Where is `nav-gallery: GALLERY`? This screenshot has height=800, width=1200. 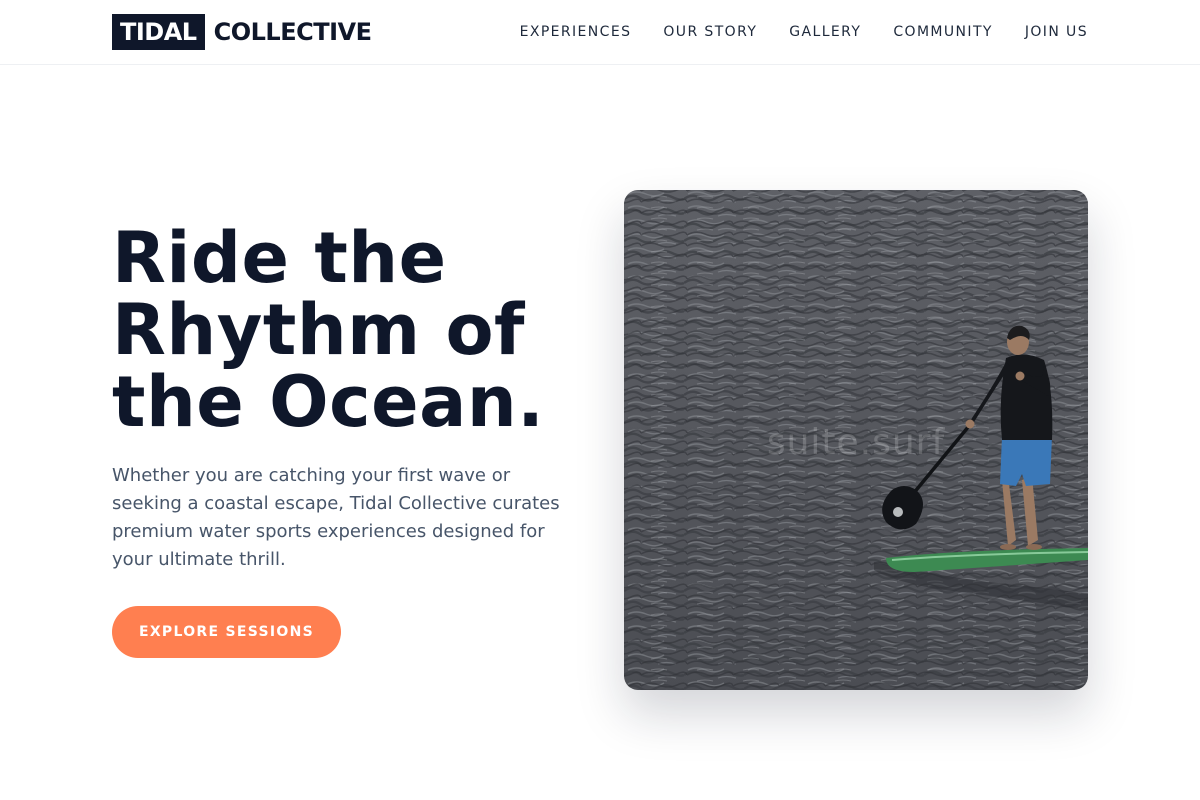
nav-gallery: GALLERY is located at coordinates (825, 32).